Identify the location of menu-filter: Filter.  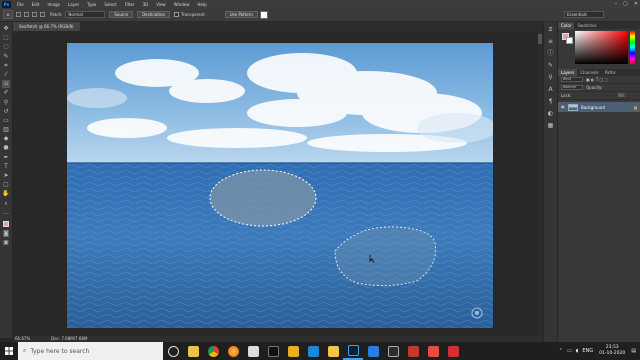
(130, 4).